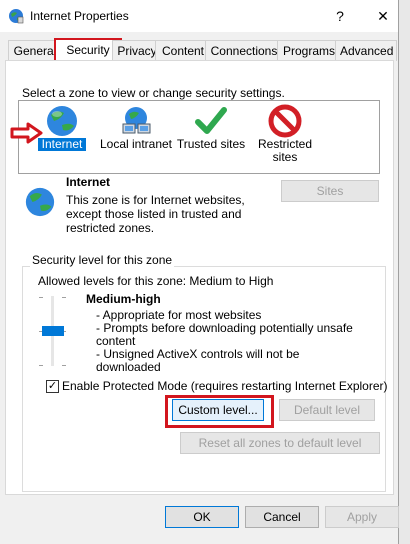 Image resolution: width=410 pixels, height=544 pixels. Describe the element at coordinates (340, 16) in the screenshot. I see `help-button: ?` at that location.